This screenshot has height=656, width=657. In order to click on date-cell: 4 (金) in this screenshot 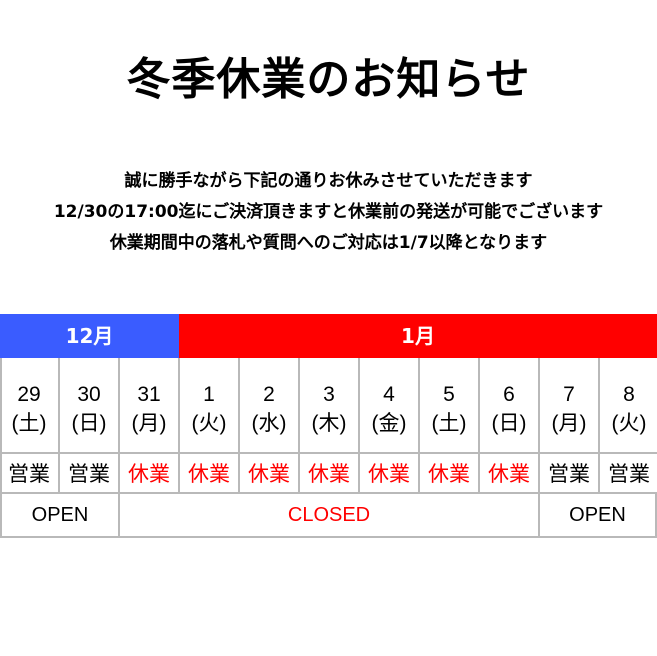, I will do `click(390, 406)`.